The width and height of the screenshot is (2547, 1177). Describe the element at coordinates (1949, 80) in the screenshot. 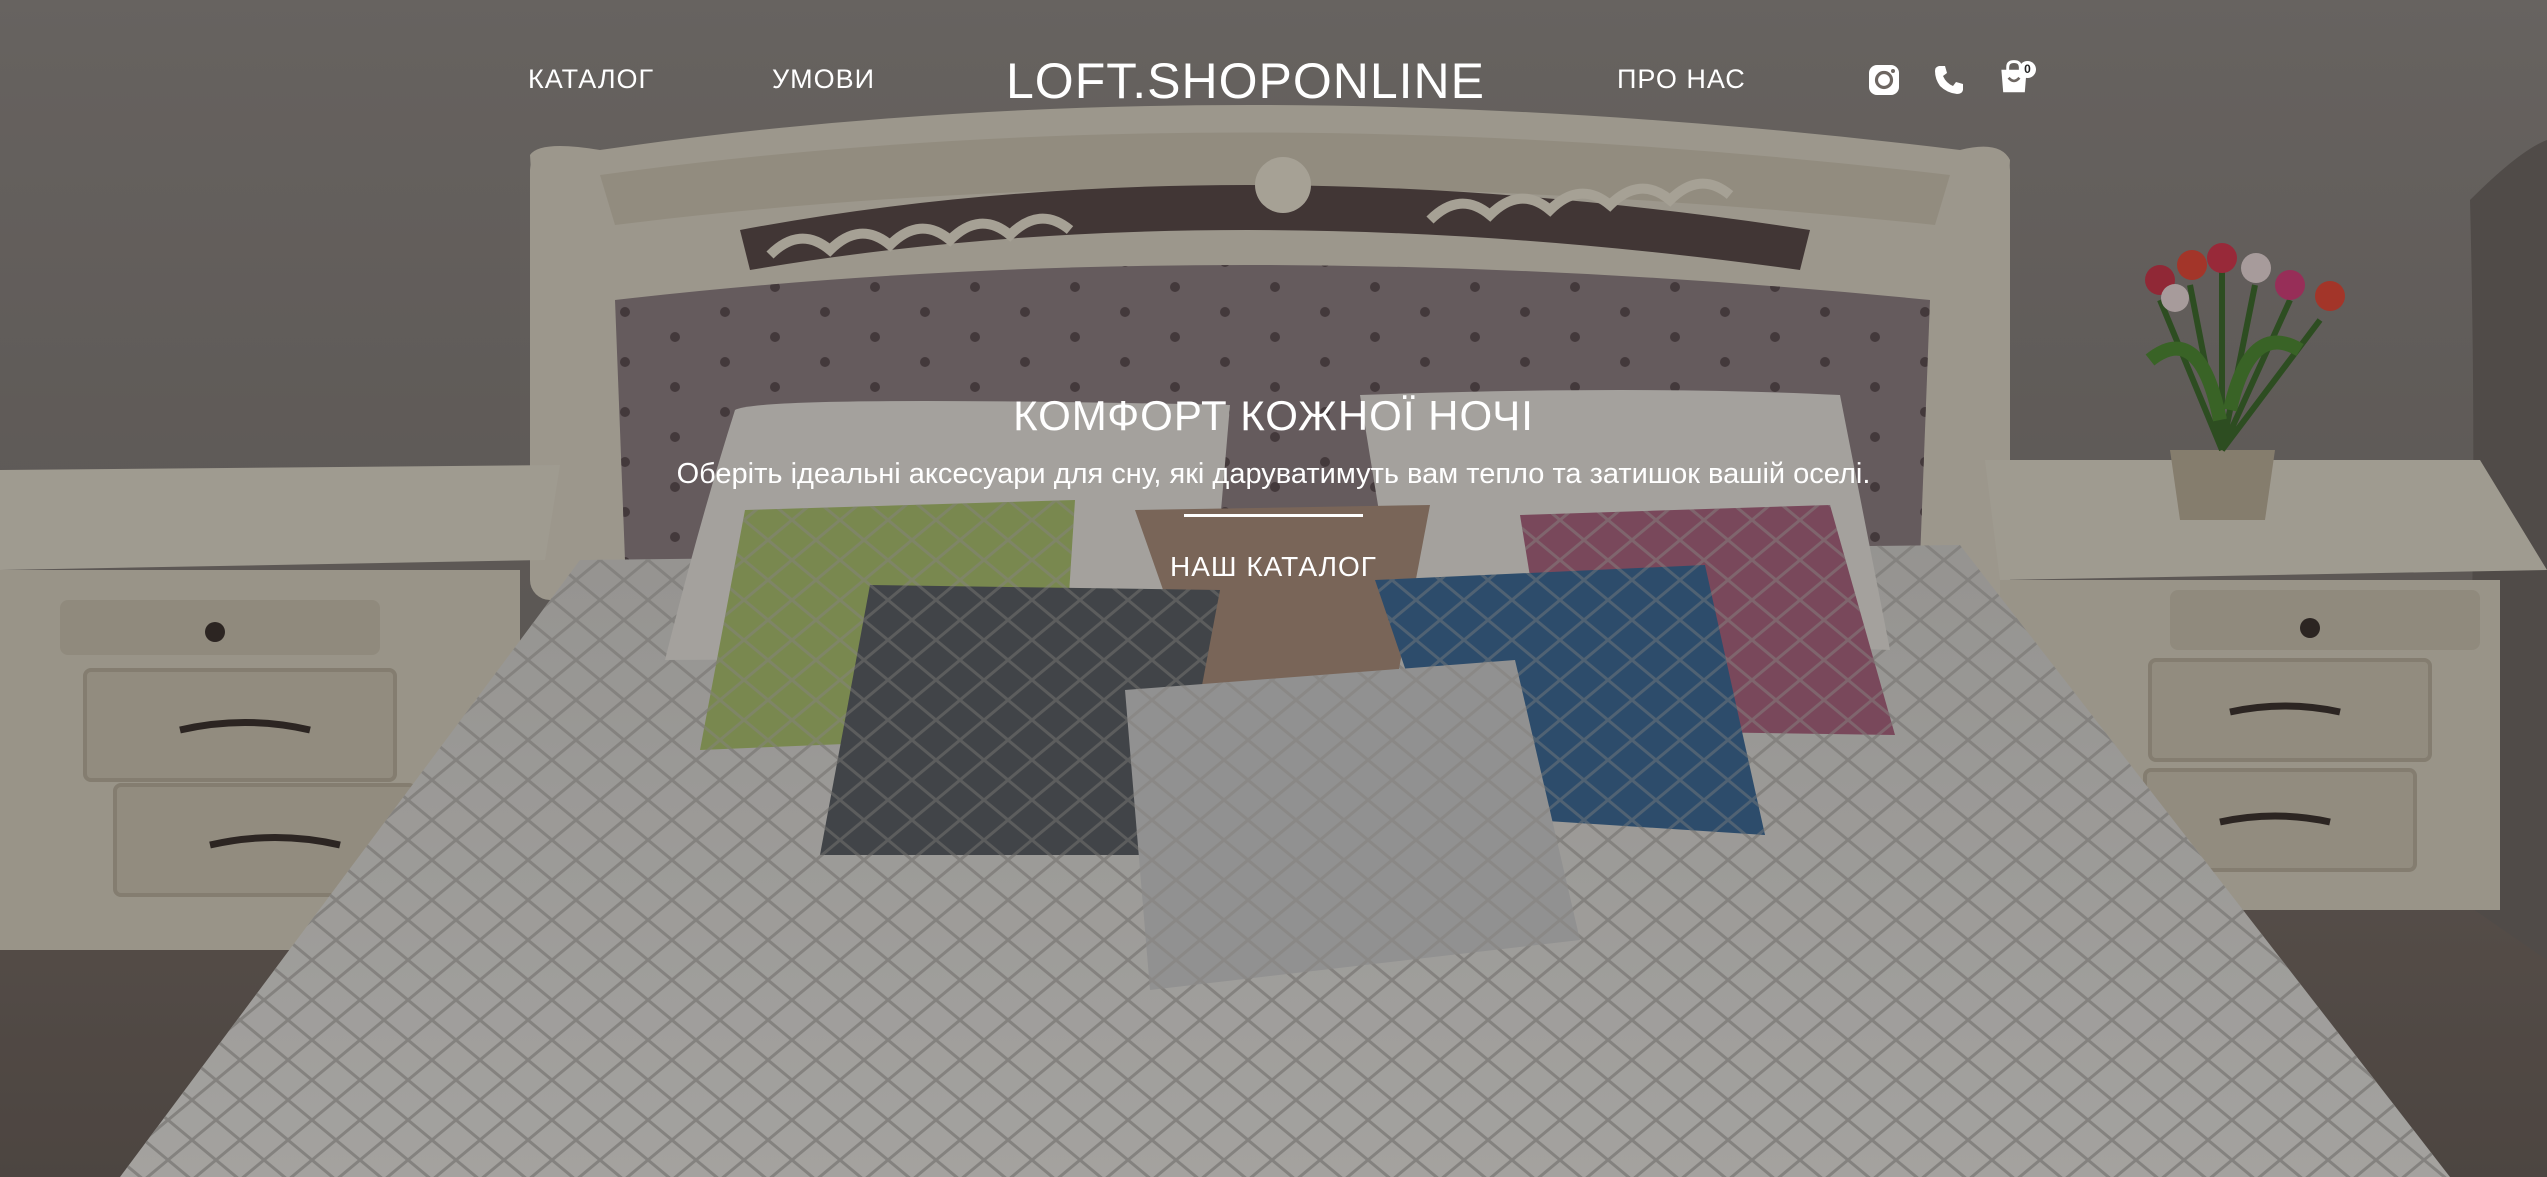

I see `phone-icon` at that location.